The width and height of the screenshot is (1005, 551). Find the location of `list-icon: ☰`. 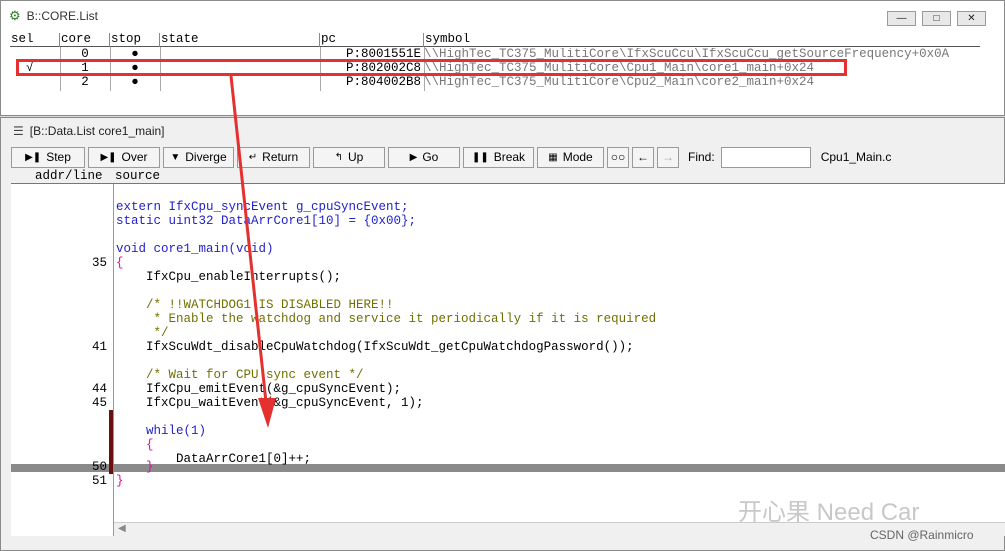

list-icon: ☰ is located at coordinates (18, 131).